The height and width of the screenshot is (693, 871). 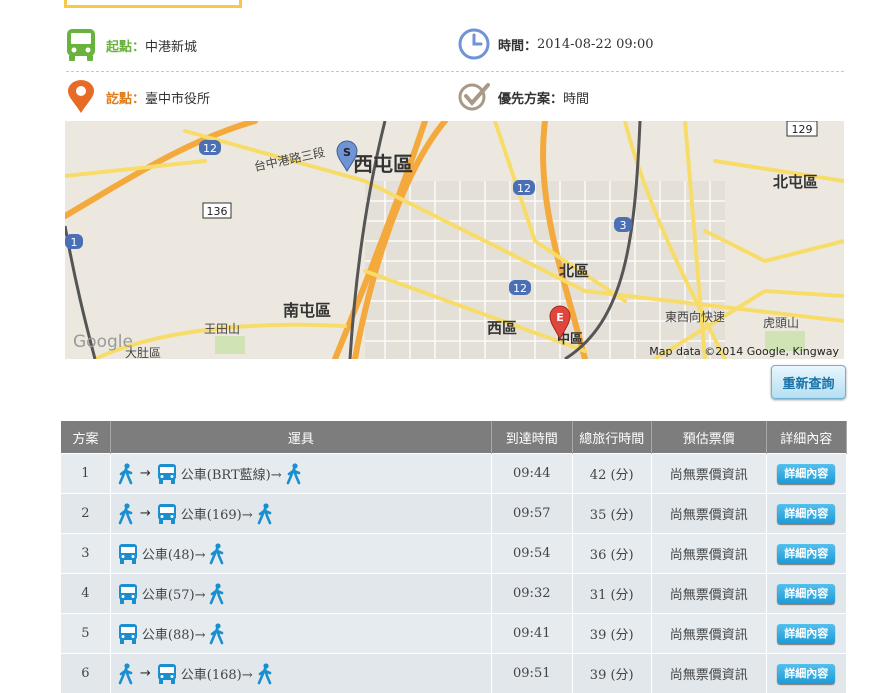 What do you see at coordinates (531, 673) in the screenshot?
I see `arrival-time: 09:51` at bounding box center [531, 673].